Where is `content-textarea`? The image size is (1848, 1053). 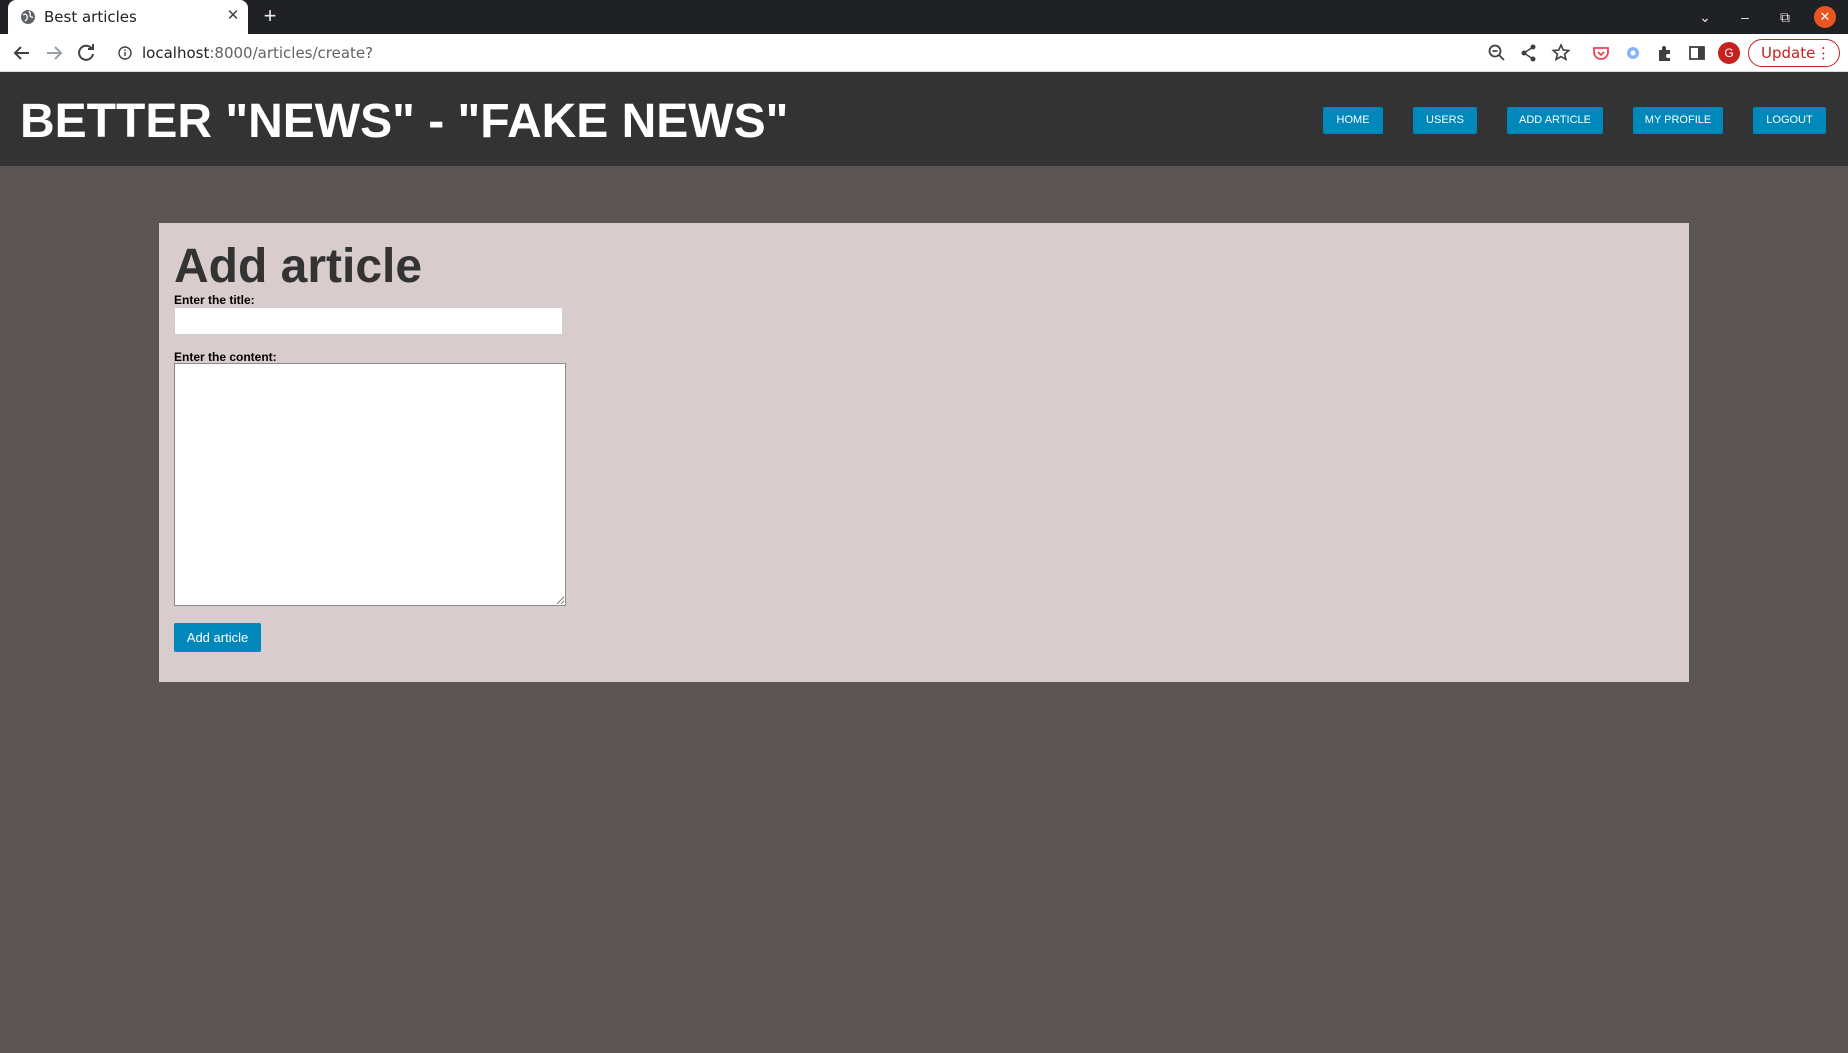 content-textarea is located at coordinates (370, 484).